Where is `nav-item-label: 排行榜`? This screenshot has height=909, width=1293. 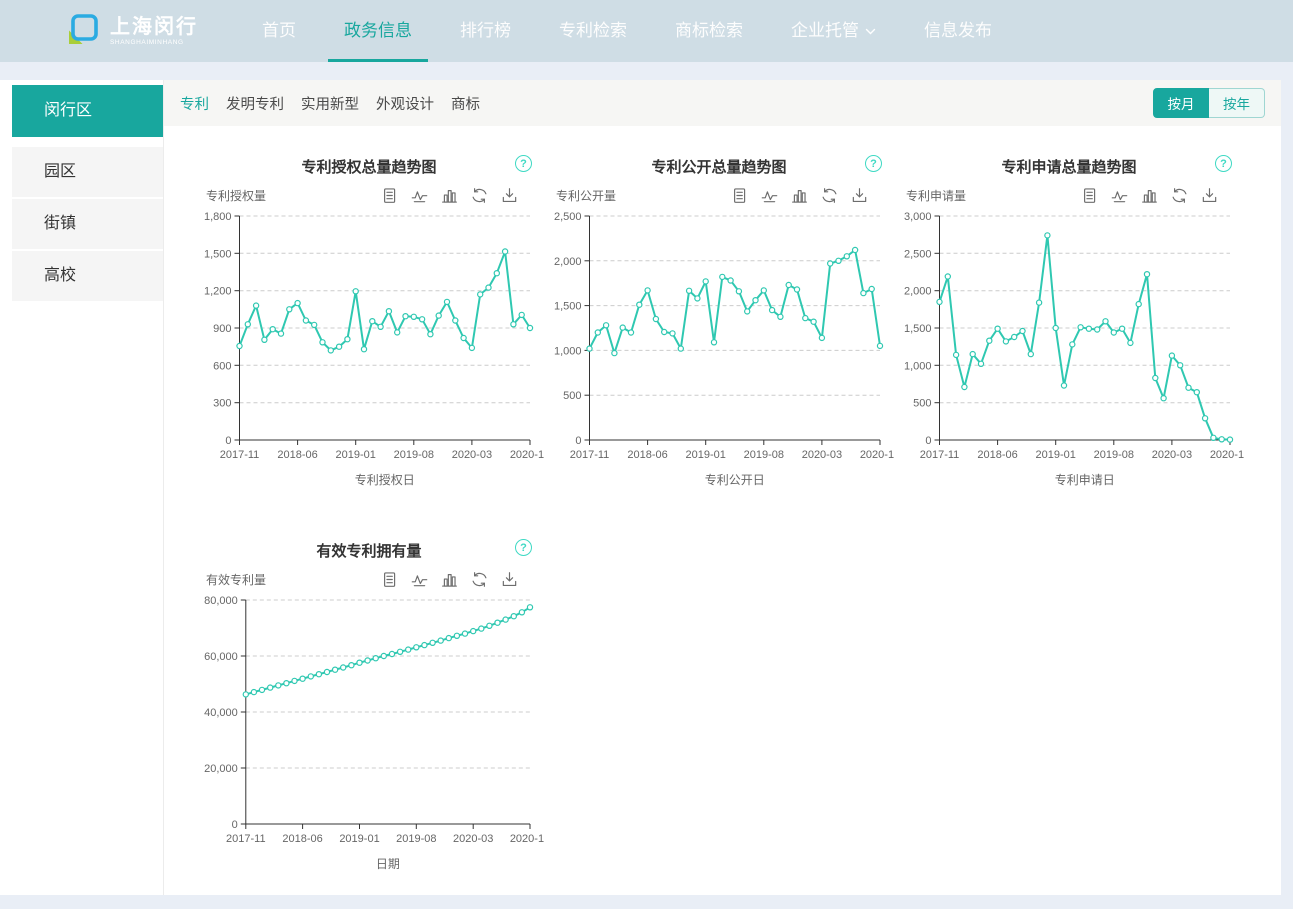 nav-item-label: 排行榜 is located at coordinates (485, 30).